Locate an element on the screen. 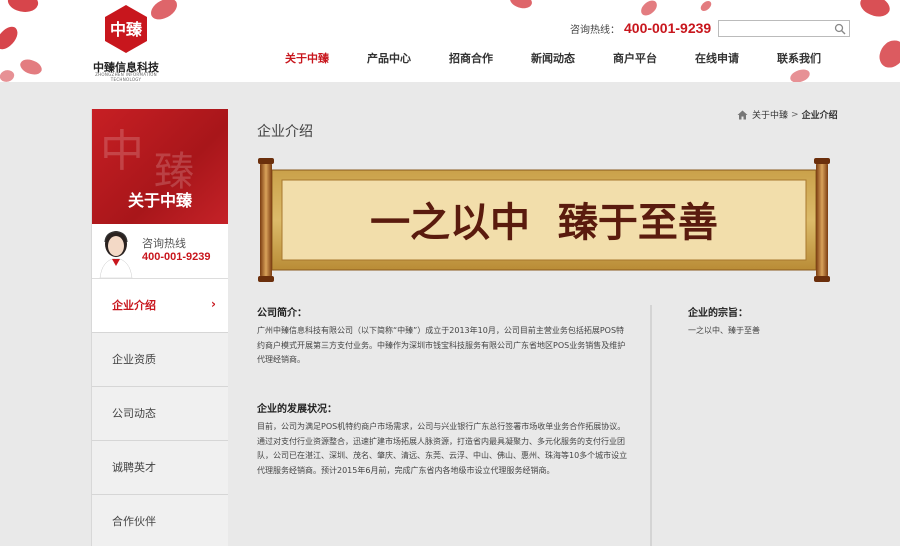 Image resolution: width=900 pixels, height=546 pixels. sidebar-item-qualifications: 企业资质 is located at coordinates (160, 360).